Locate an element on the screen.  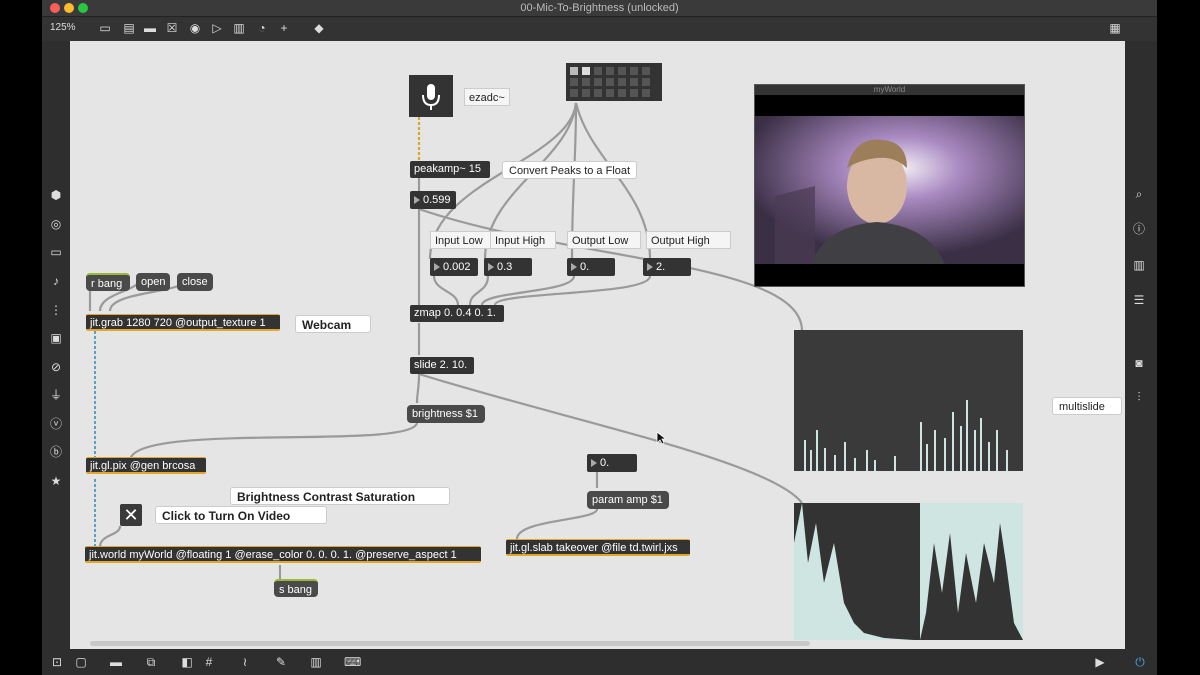
output-low-comment: Output Low is located at coordinates (604, 240).